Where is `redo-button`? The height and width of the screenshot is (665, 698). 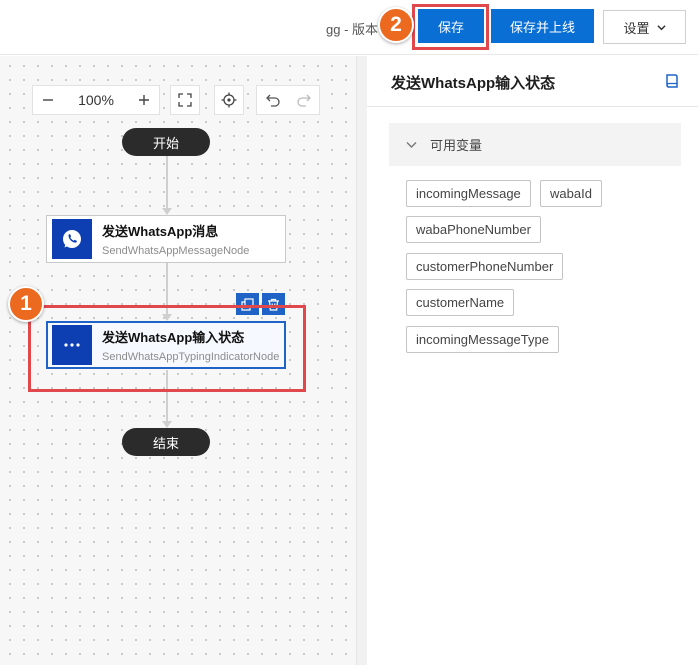 redo-button is located at coordinates (303, 100).